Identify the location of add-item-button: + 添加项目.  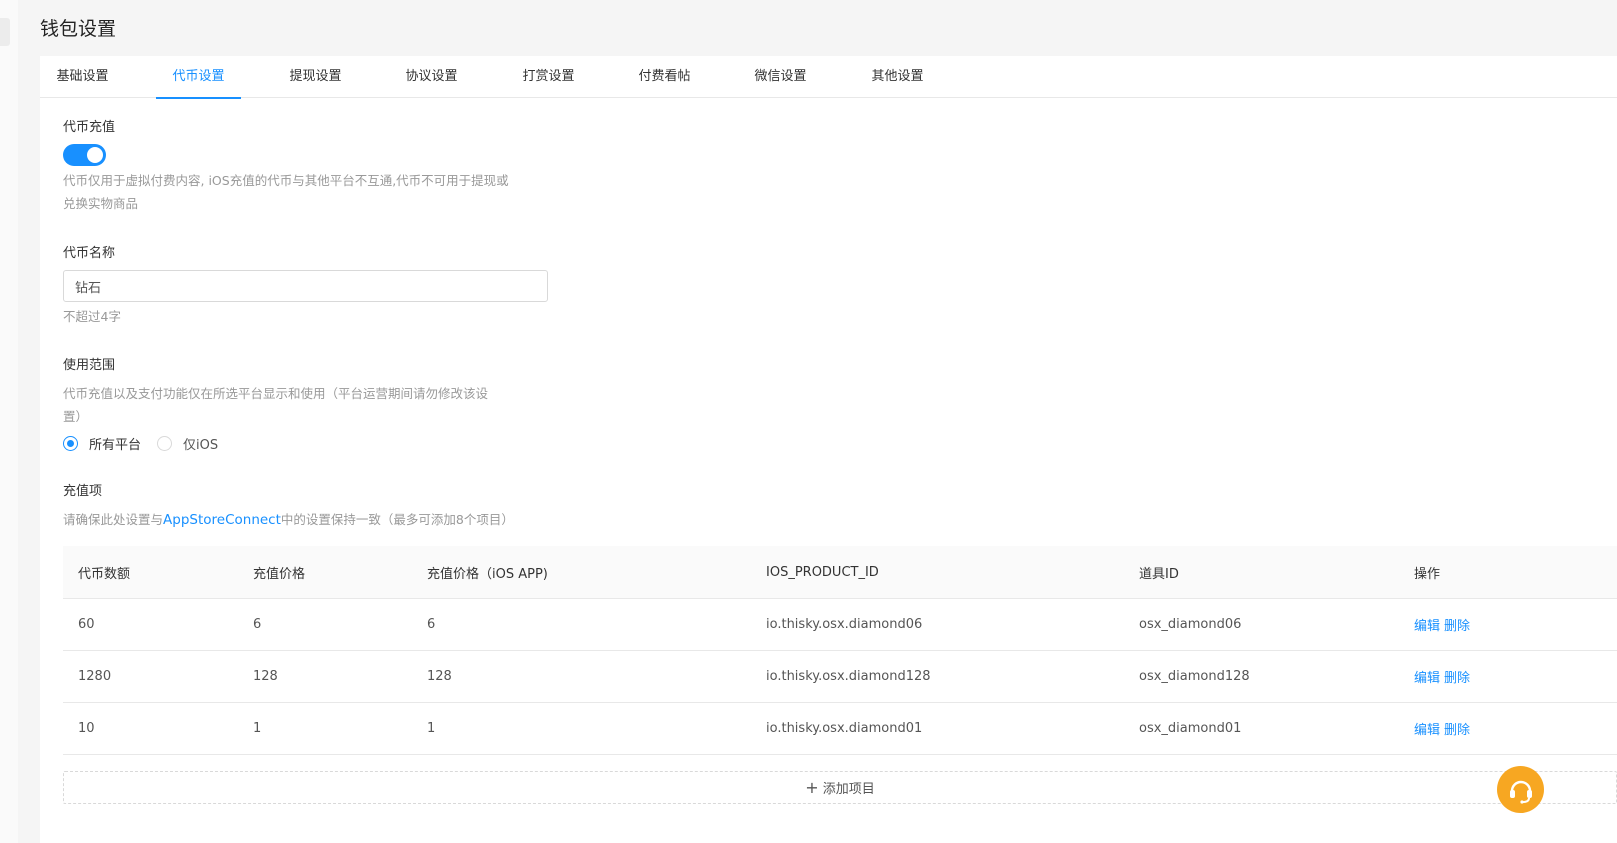
(840, 787).